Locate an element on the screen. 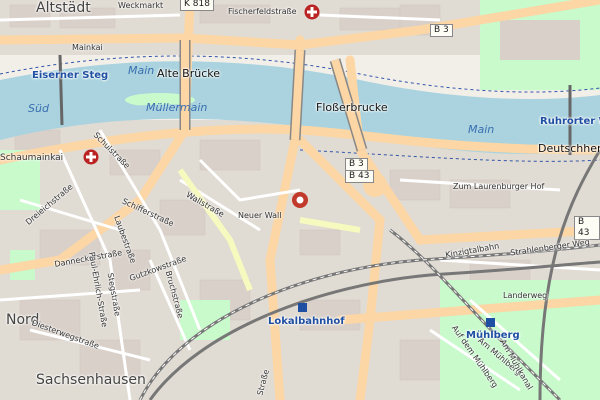  street-label: Neuer Wall is located at coordinates (260, 215).